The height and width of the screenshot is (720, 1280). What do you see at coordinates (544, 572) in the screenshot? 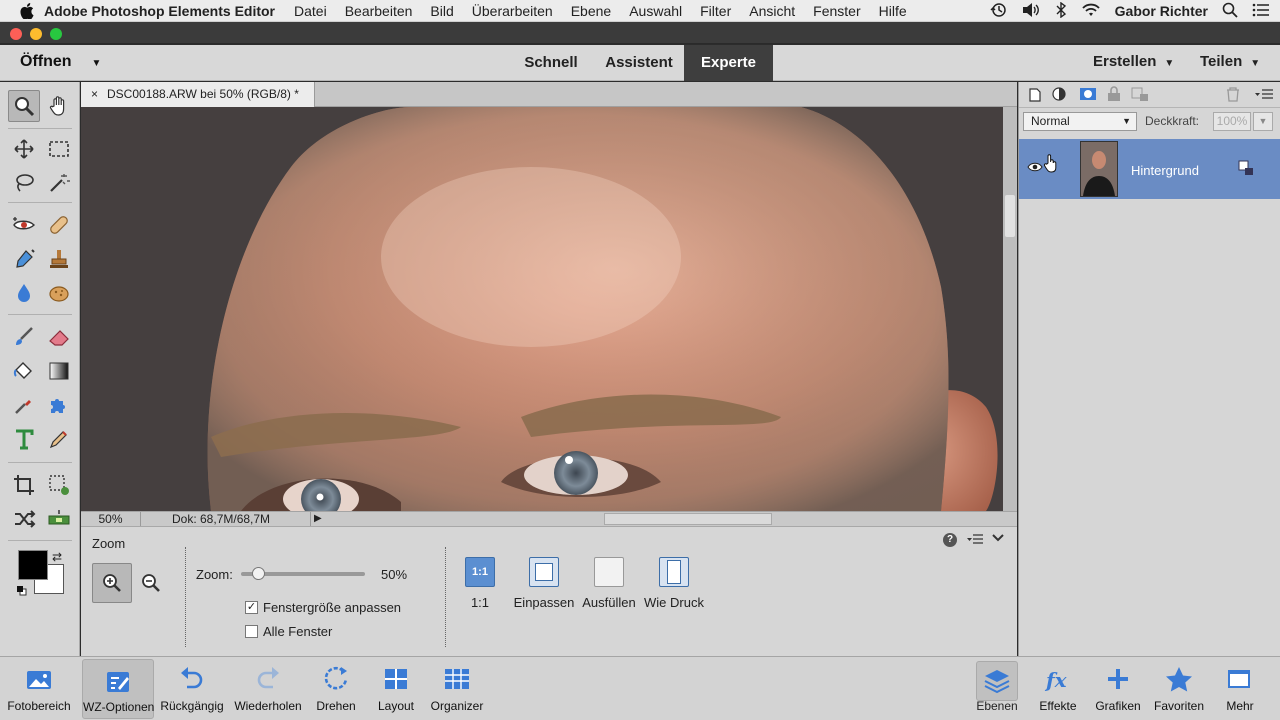
I see `fit-screen-button` at bounding box center [544, 572].